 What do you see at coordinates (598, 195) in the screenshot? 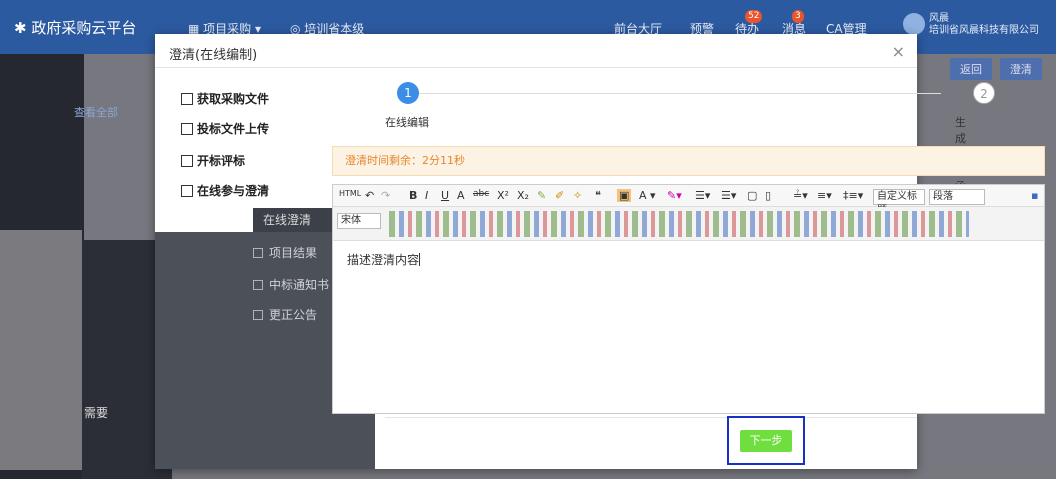
I see `quote-icon: ❝` at bounding box center [598, 195].